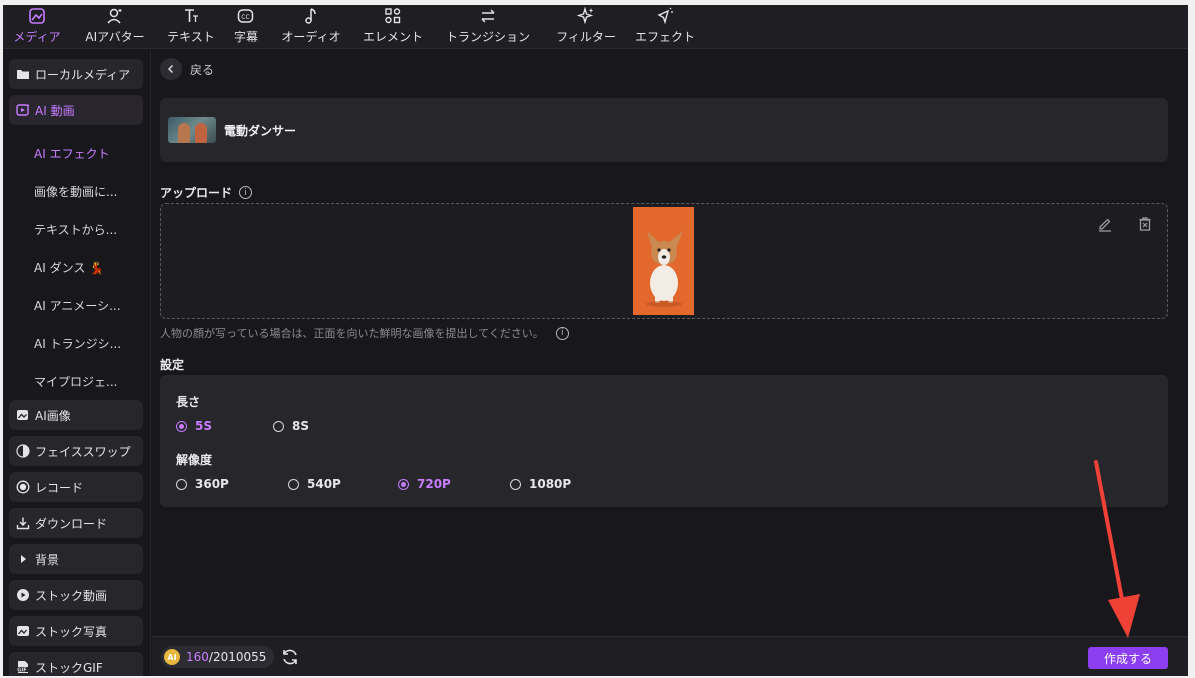 This screenshot has height=678, width=1195. Describe the element at coordinates (290, 657) in the screenshot. I see `refresh-icon` at that location.